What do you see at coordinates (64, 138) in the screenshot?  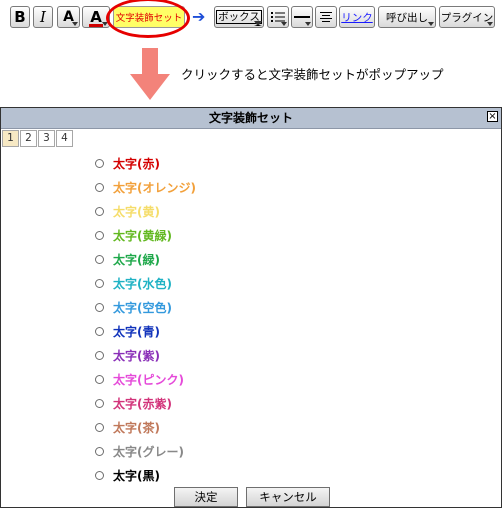 I see `tab-4: 4` at bounding box center [64, 138].